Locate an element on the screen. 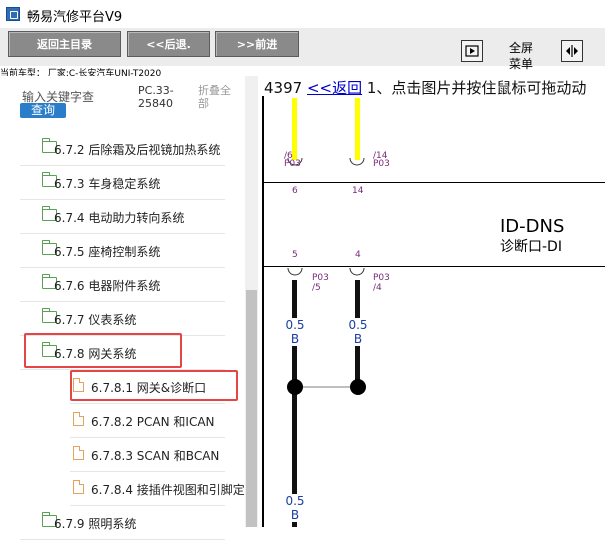  pin-number: 14 is located at coordinates (358, 191).